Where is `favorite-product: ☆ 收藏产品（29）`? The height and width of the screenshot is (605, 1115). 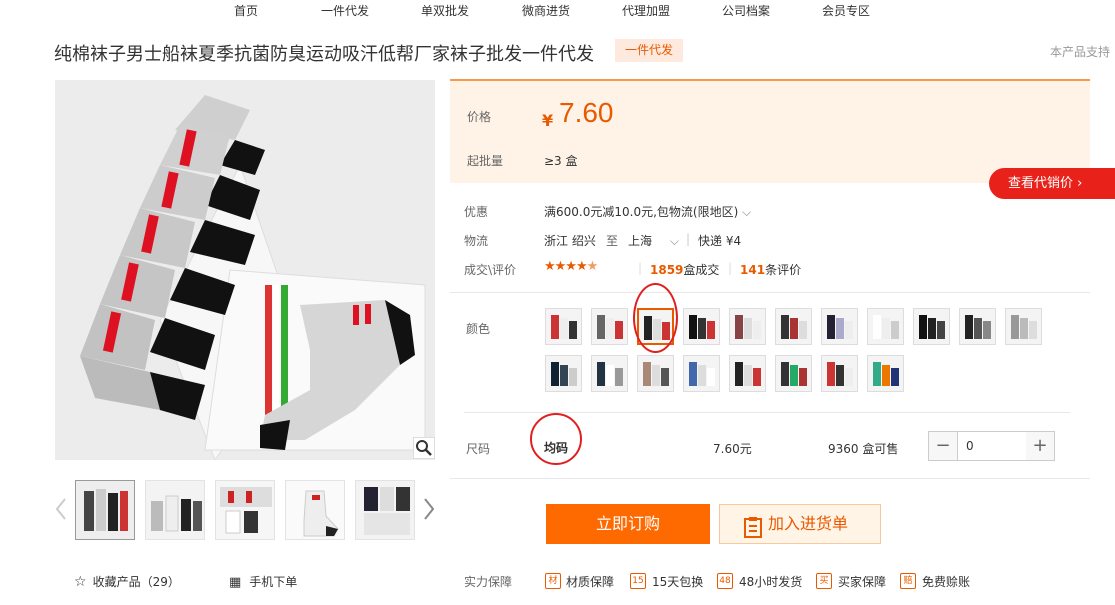 favorite-product: ☆ 收藏产品（29） is located at coordinates (127, 581).